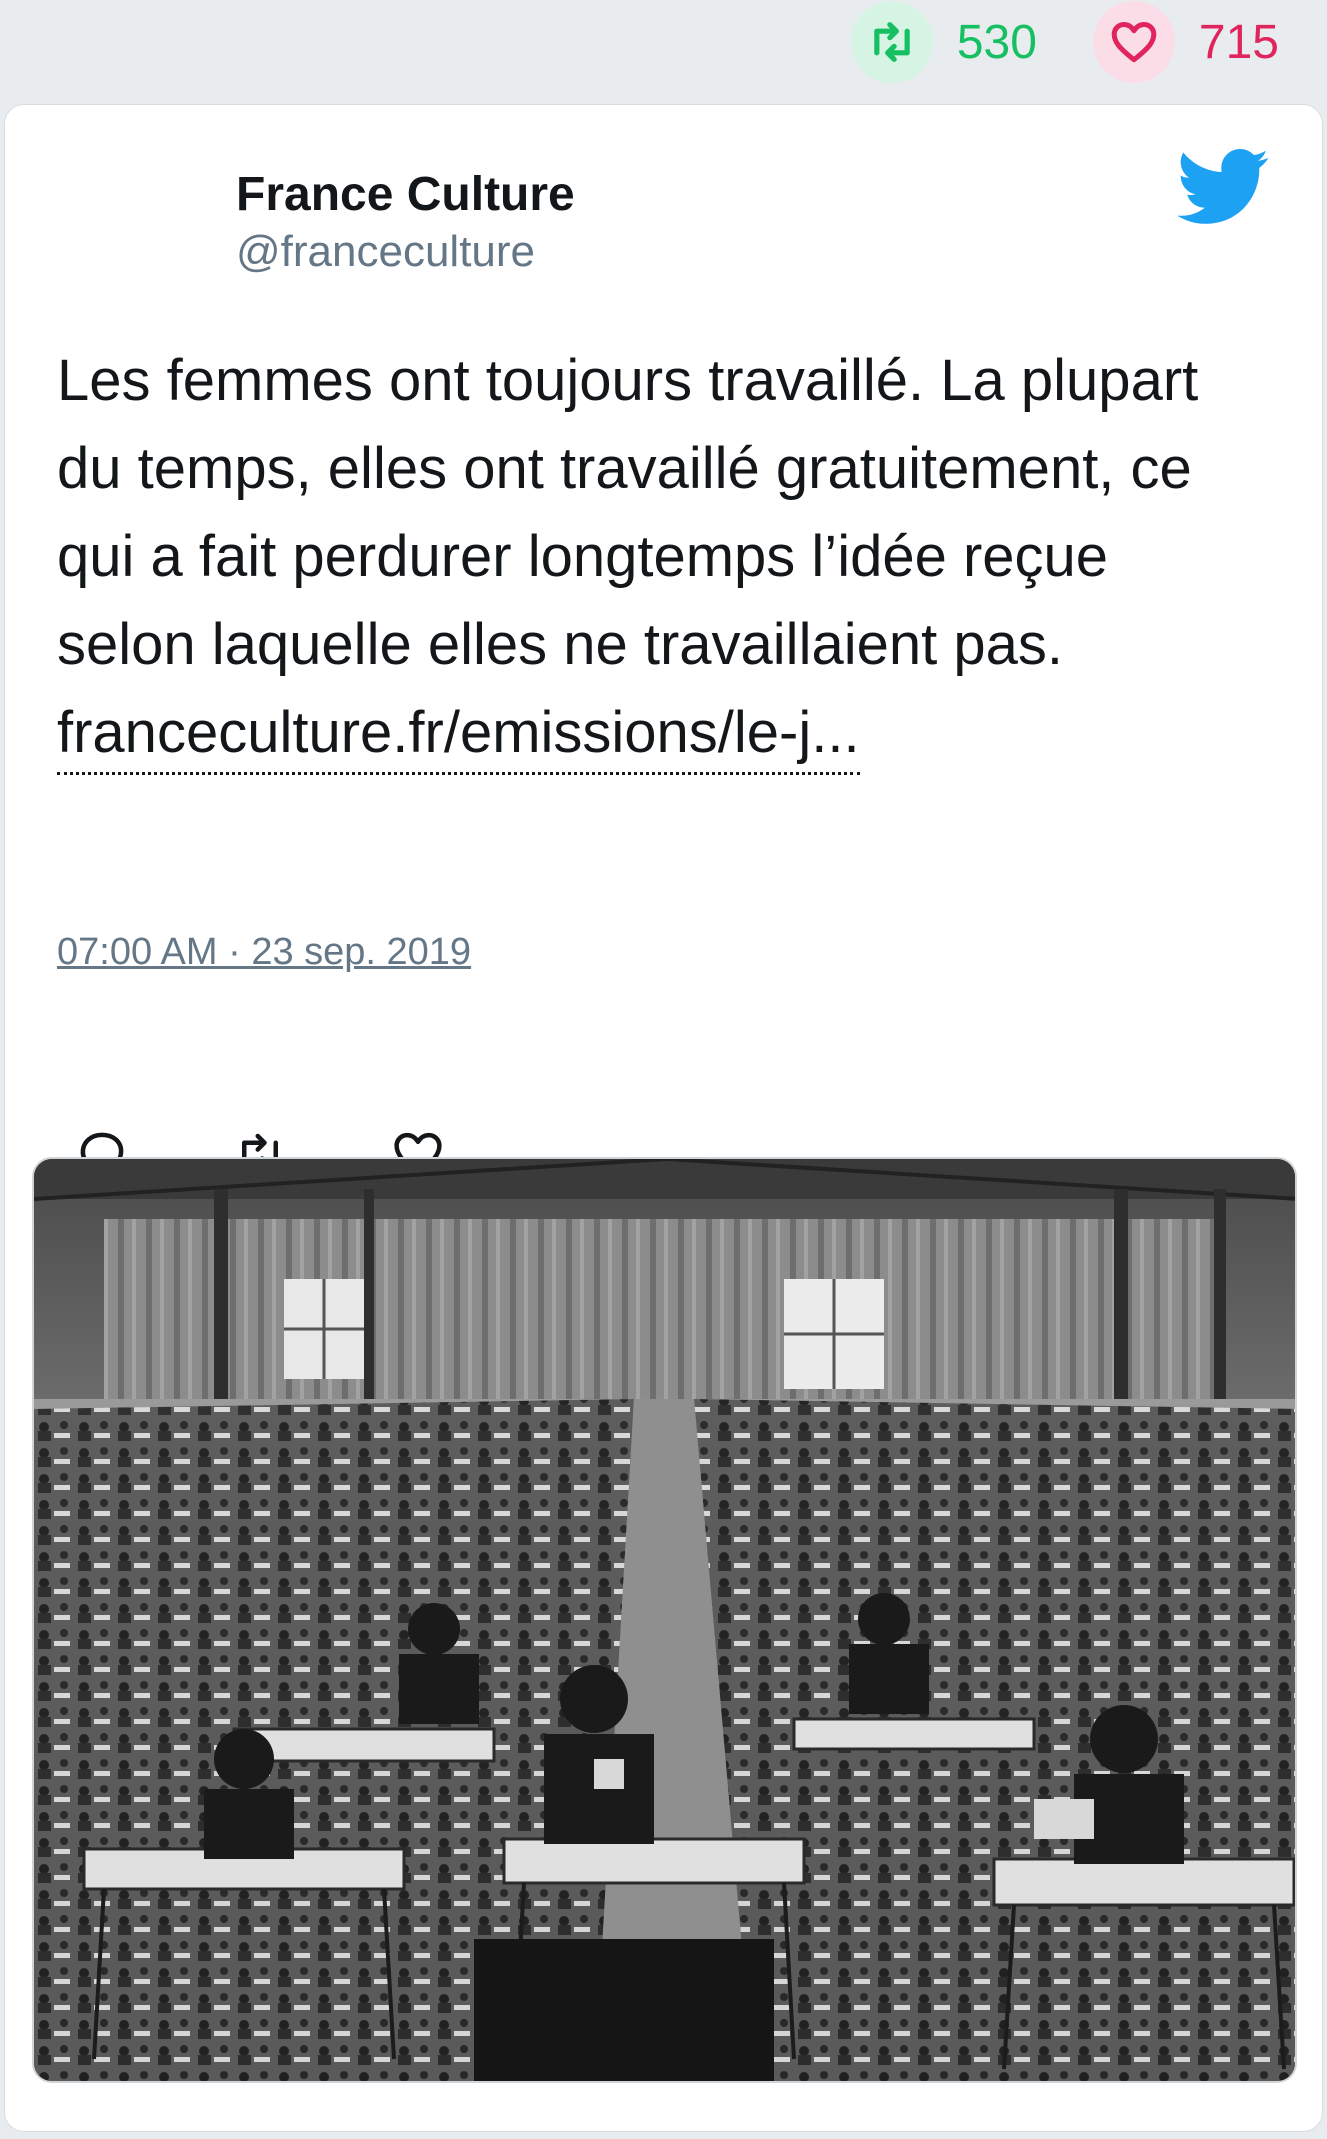  I want to click on avatar, so click(121, 223).